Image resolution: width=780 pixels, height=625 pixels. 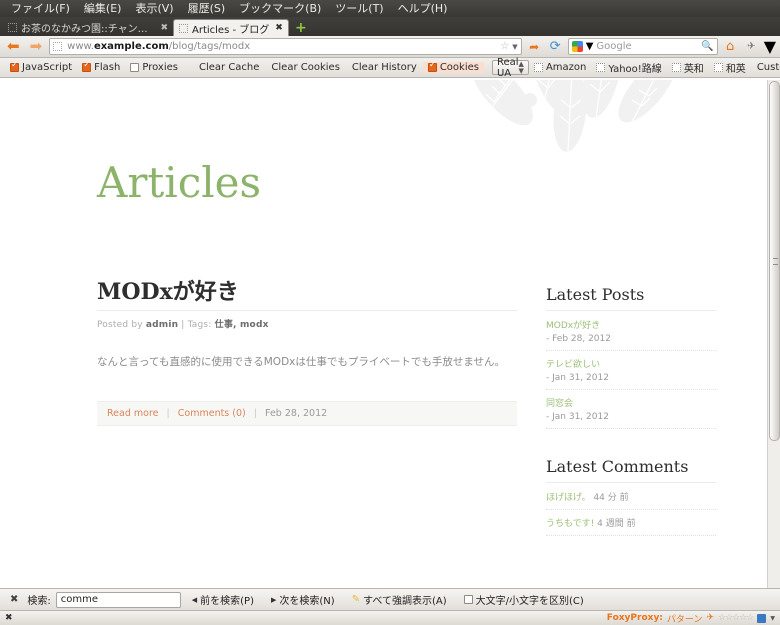 I want to click on comment-text: ほげほげ。, so click(x=568, y=498).